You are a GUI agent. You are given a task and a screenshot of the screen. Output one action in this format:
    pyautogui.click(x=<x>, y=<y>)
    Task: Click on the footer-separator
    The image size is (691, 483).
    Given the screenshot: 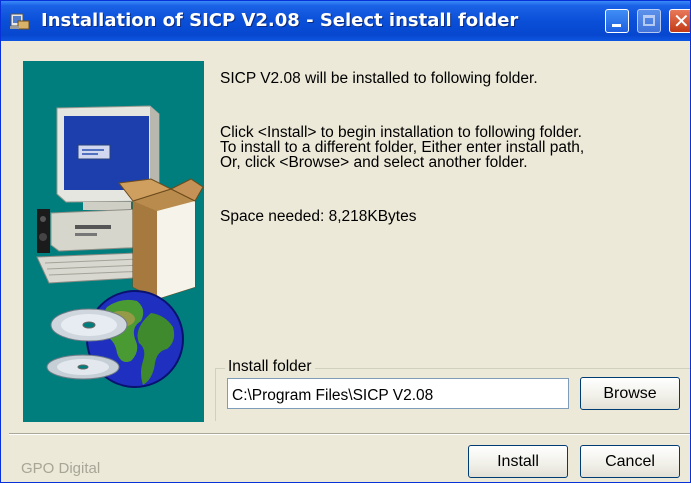 What is the action you would take?
    pyautogui.click(x=349, y=434)
    